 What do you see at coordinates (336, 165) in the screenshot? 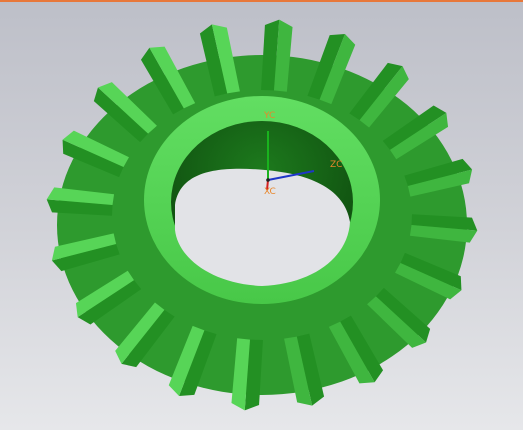
I see `csys-z-label: ZC` at bounding box center [336, 165].